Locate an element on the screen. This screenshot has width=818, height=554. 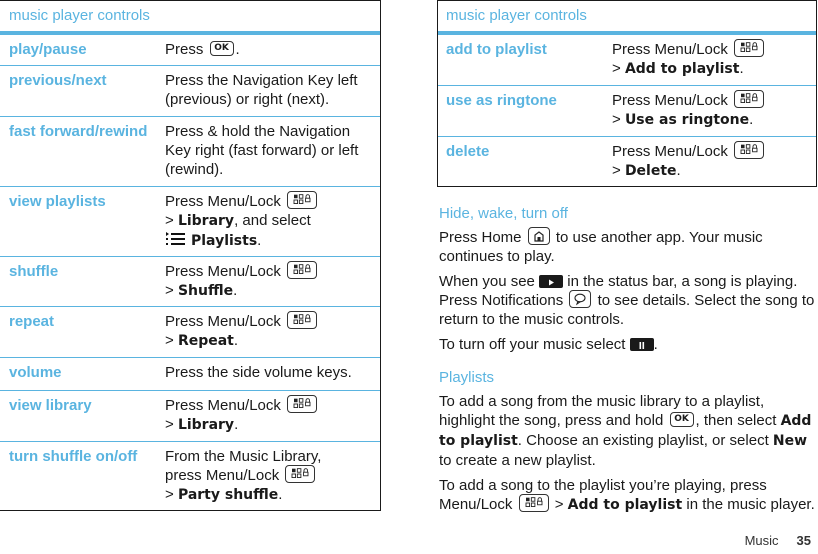
control-description: Press Menu/Lock > Shuffle. is located at coordinates (272, 283).